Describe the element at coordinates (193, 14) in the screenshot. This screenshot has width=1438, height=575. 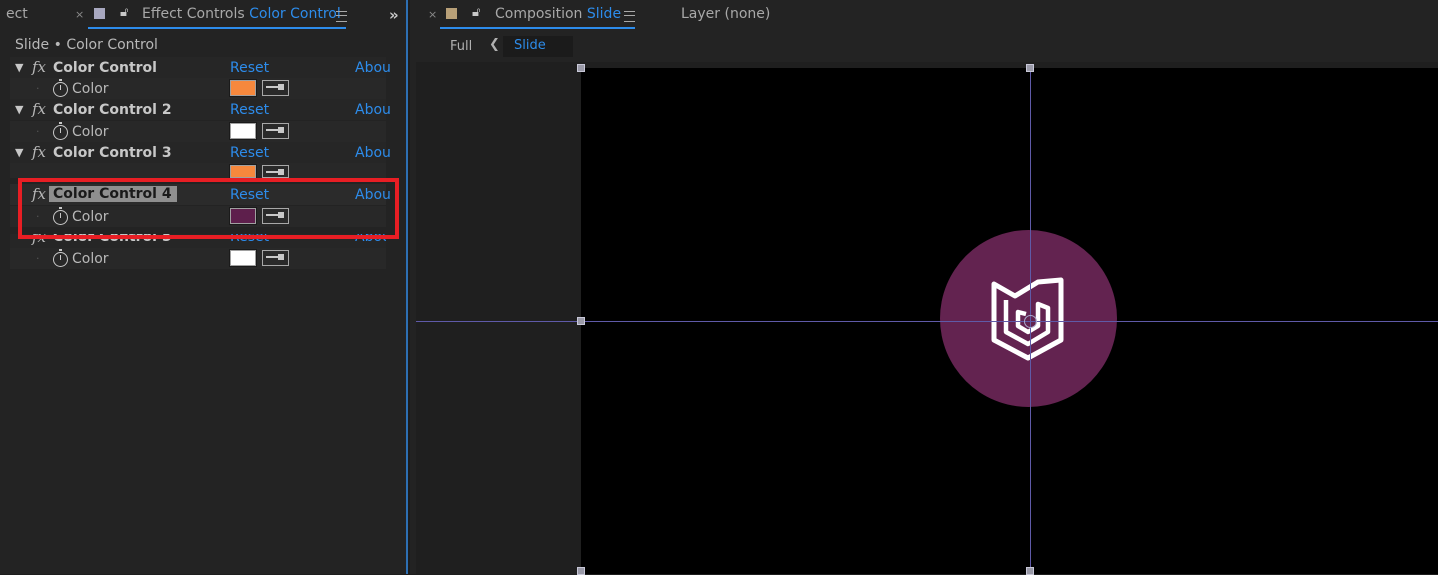
I see `tab-title: Effect Controls` at that location.